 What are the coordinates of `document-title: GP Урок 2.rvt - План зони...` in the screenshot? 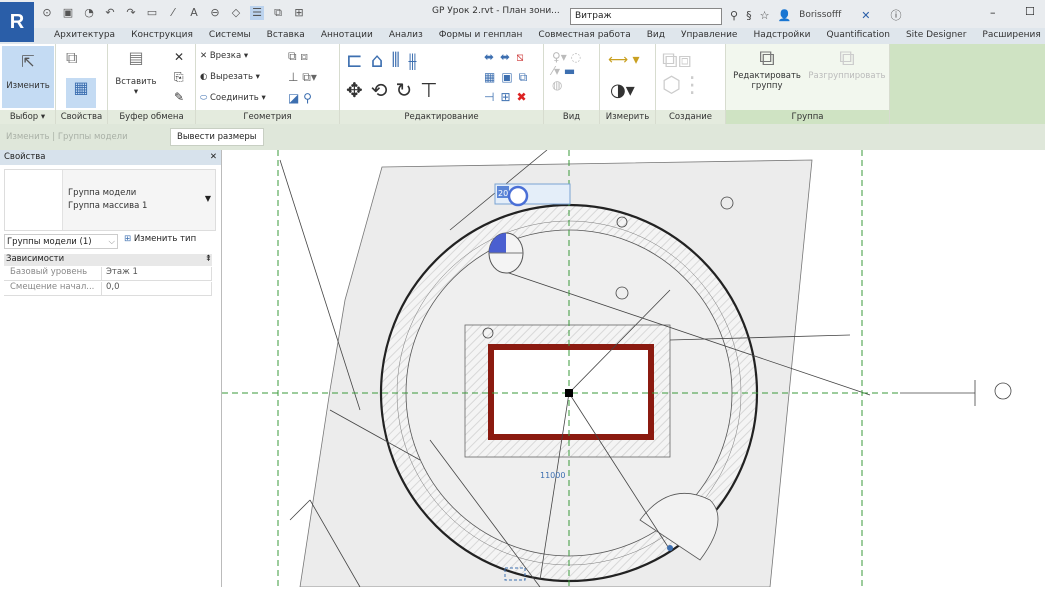 It's located at (496, 11).